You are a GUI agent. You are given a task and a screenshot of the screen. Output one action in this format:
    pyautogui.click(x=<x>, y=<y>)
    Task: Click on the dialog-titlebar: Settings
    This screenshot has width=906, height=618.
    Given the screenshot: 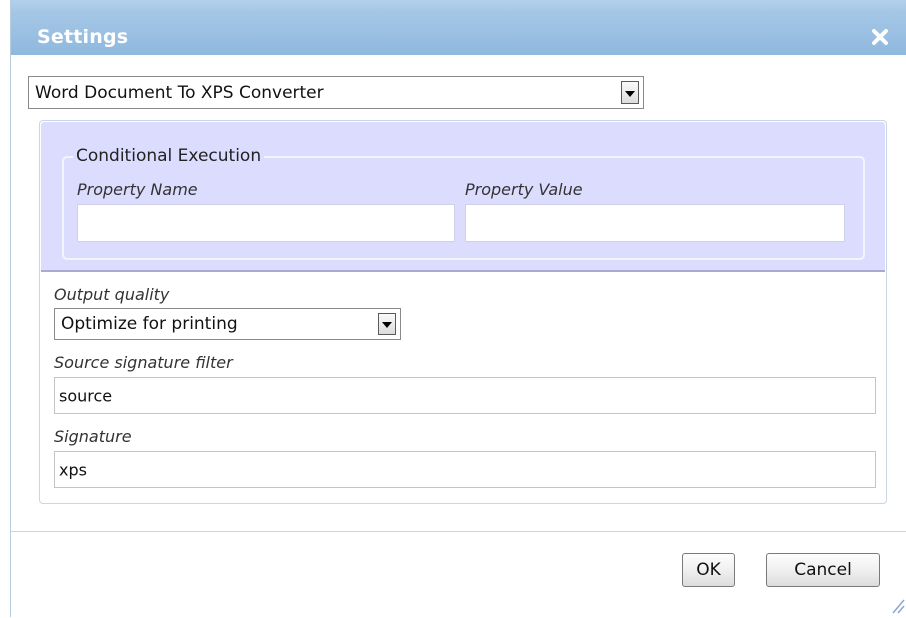 What is the action you would take?
    pyautogui.click(x=458, y=28)
    